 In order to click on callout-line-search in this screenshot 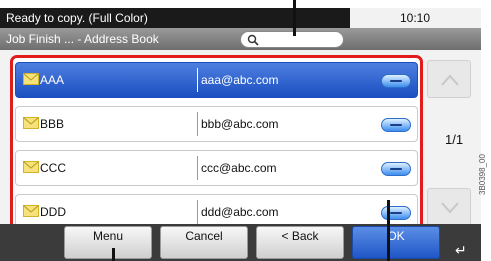, I will do `click(294, 18)`.